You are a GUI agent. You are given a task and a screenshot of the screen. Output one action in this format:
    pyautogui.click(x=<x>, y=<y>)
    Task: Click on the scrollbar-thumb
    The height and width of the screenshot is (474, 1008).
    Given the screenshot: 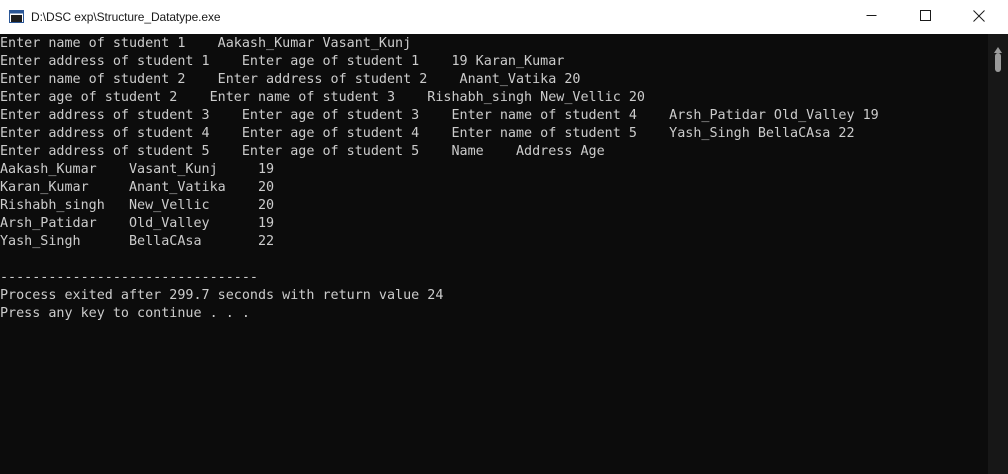 What is the action you would take?
    pyautogui.click(x=998, y=62)
    